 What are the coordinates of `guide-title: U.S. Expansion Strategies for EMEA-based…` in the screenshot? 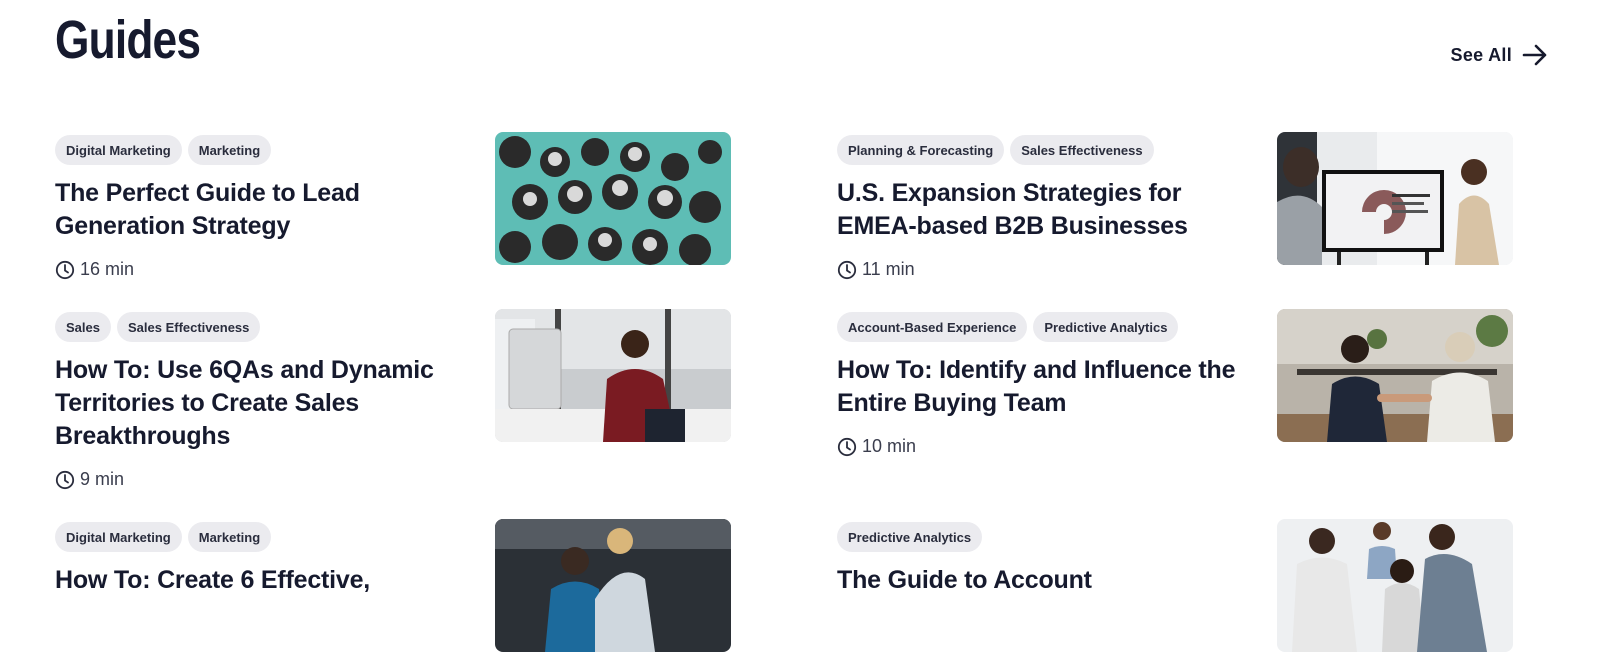 It's located at (1042, 210).